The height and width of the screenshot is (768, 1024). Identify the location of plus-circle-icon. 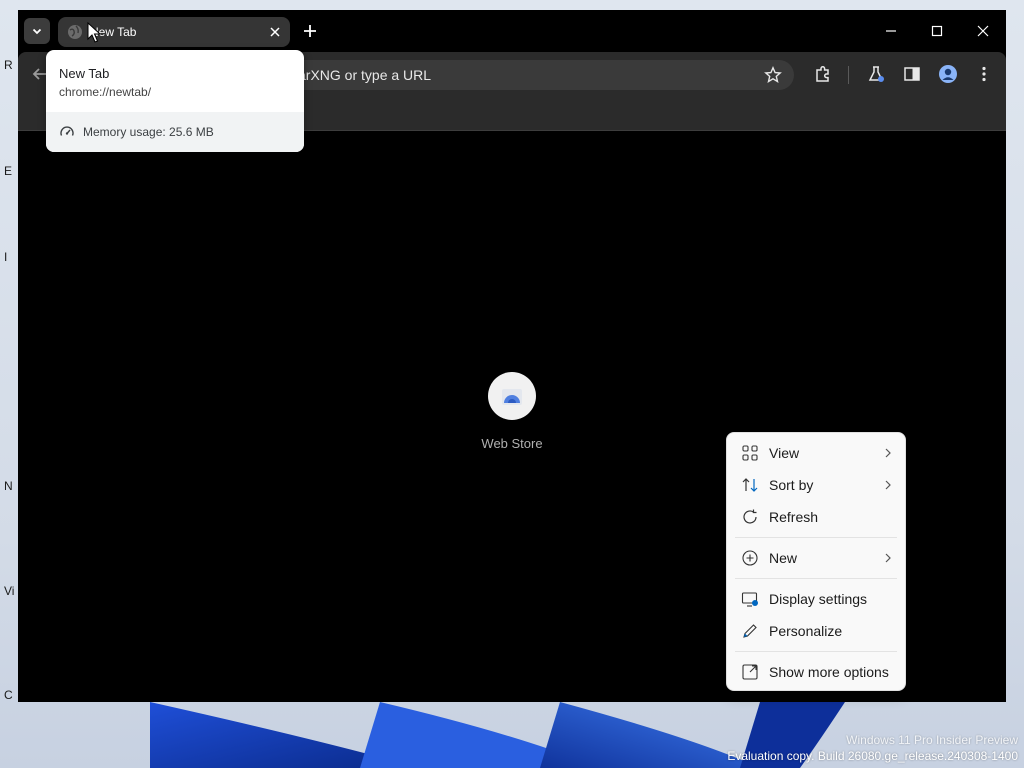
(750, 558).